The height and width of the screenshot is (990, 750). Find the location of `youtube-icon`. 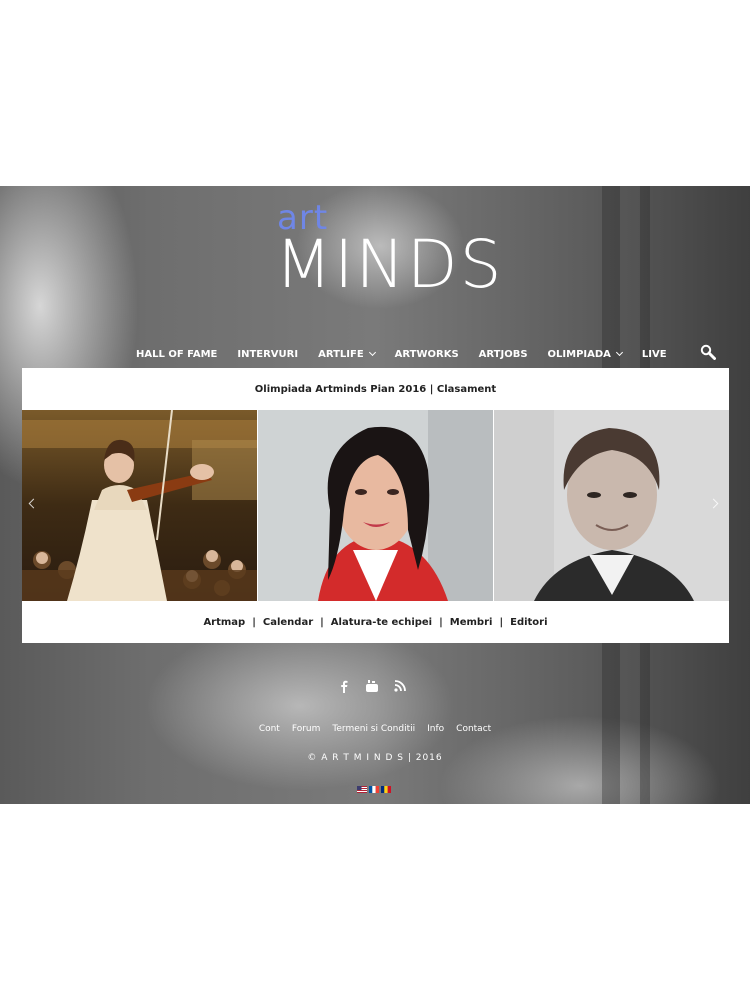

youtube-icon is located at coordinates (372, 685).